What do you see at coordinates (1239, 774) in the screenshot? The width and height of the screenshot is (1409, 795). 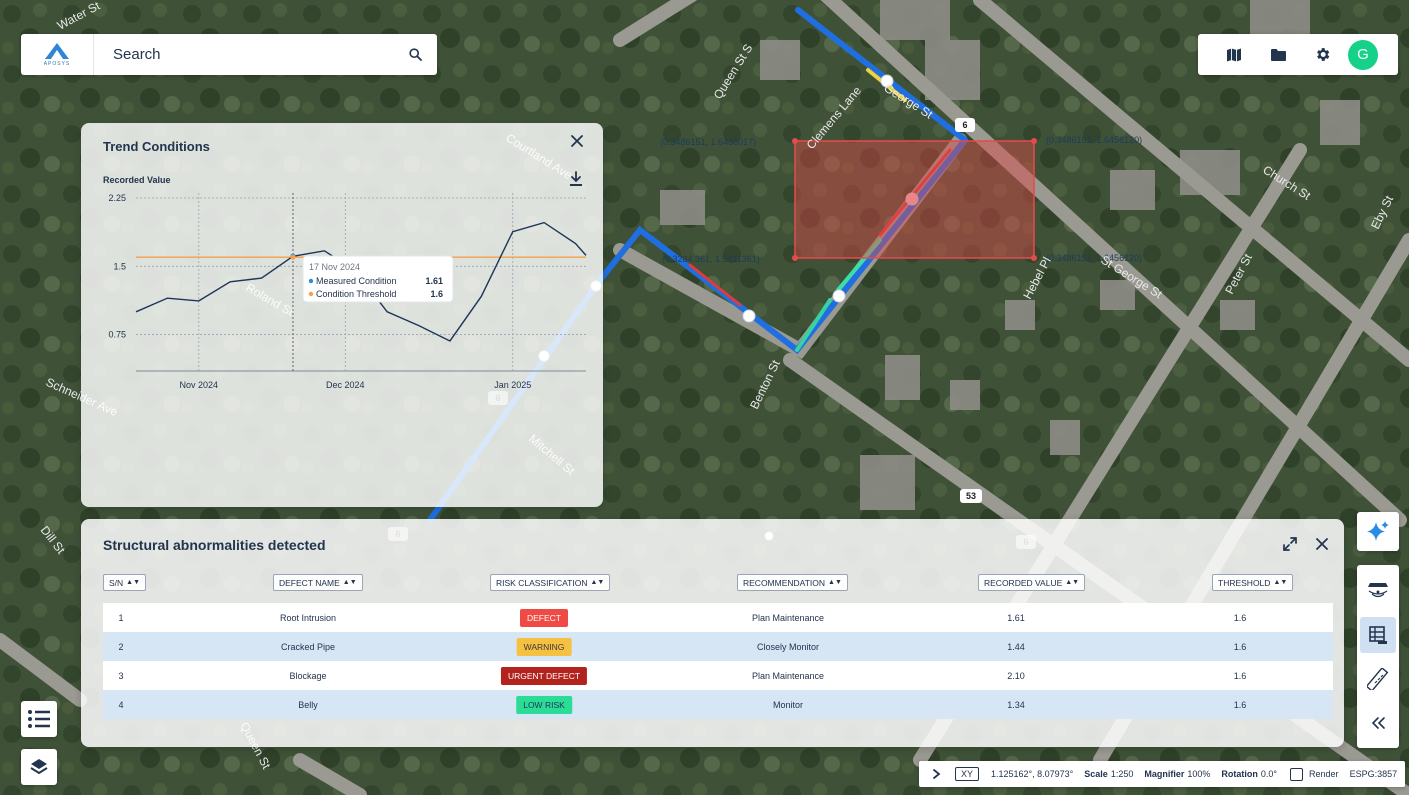 I see `rotation-label: Rotation` at bounding box center [1239, 774].